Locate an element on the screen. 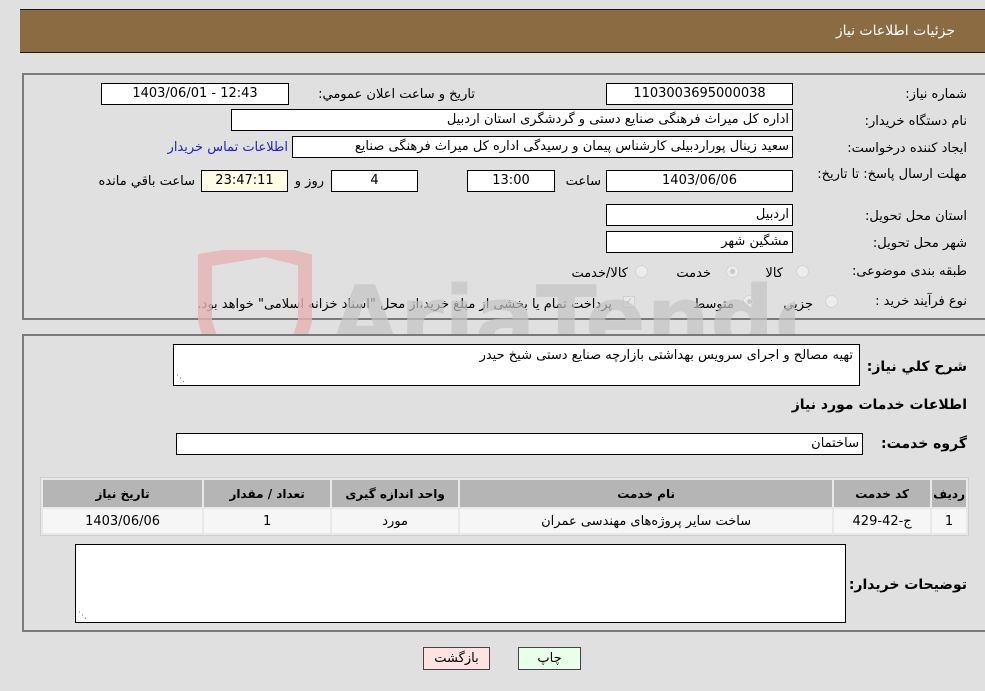 The width and height of the screenshot is (985, 691). service-group-label: گروه خدمت: is located at coordinates (924, 444).